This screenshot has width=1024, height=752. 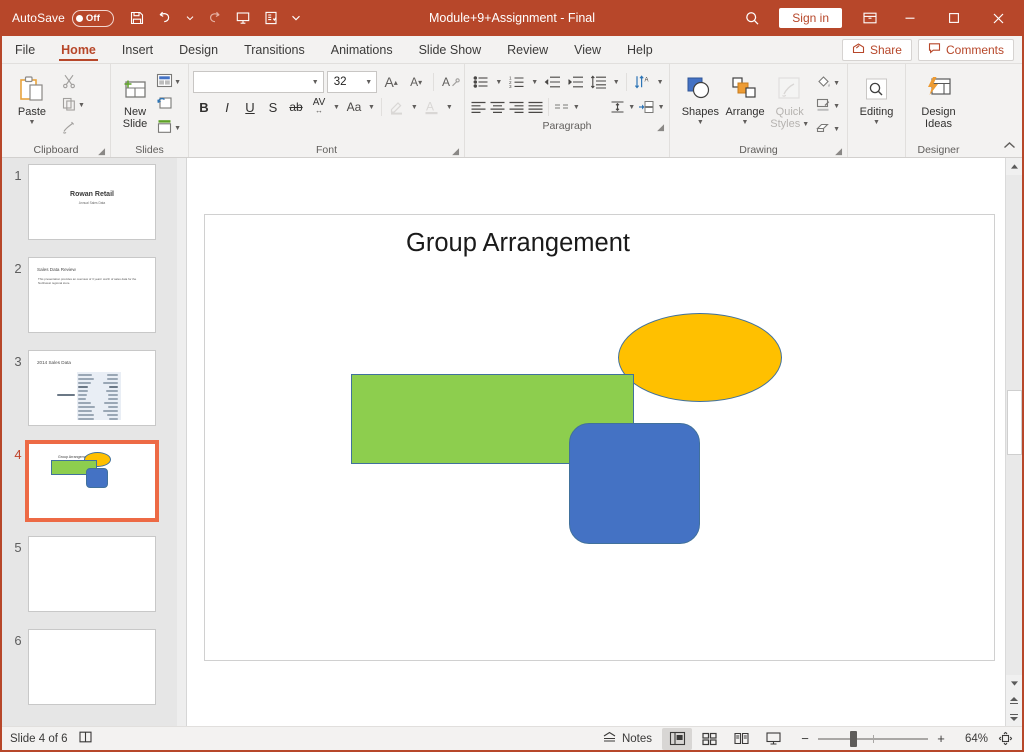 What do you see at coordinates (827, 106) in the screenshot?
I see `shape-outline-button: ▼` at bounding box center [827, 106].